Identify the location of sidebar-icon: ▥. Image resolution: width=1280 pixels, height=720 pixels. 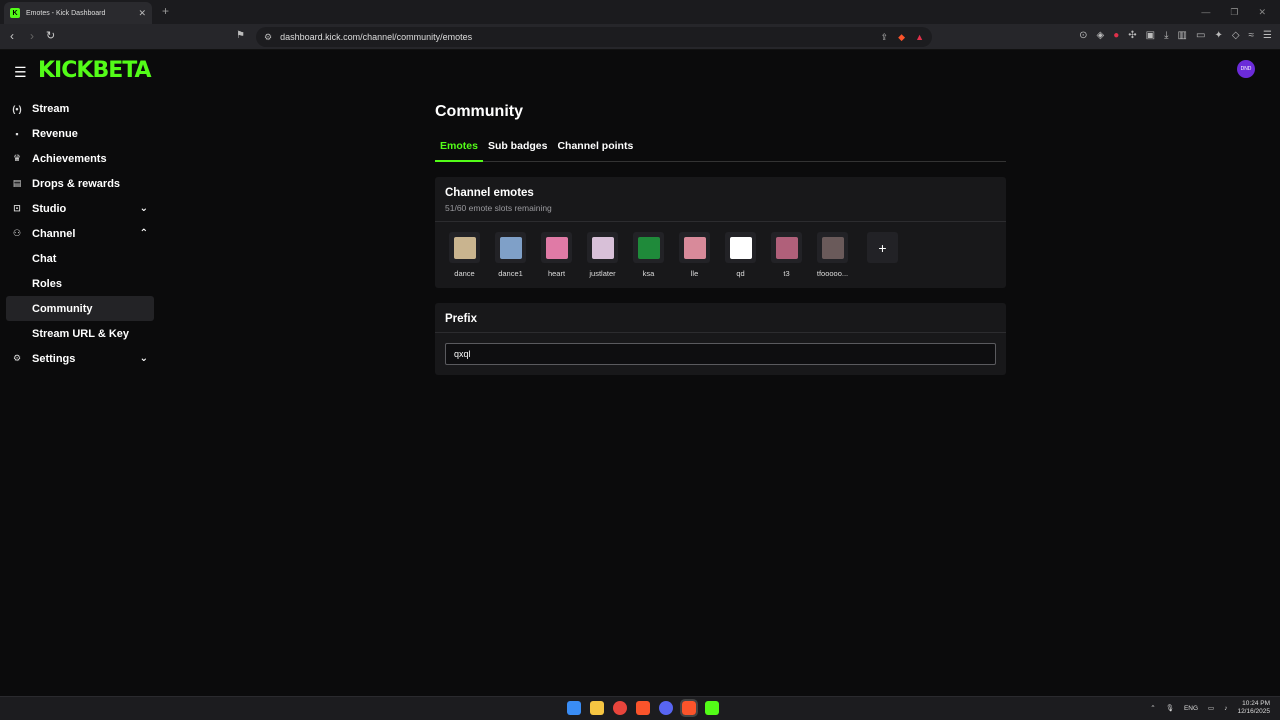
(1182, 35).